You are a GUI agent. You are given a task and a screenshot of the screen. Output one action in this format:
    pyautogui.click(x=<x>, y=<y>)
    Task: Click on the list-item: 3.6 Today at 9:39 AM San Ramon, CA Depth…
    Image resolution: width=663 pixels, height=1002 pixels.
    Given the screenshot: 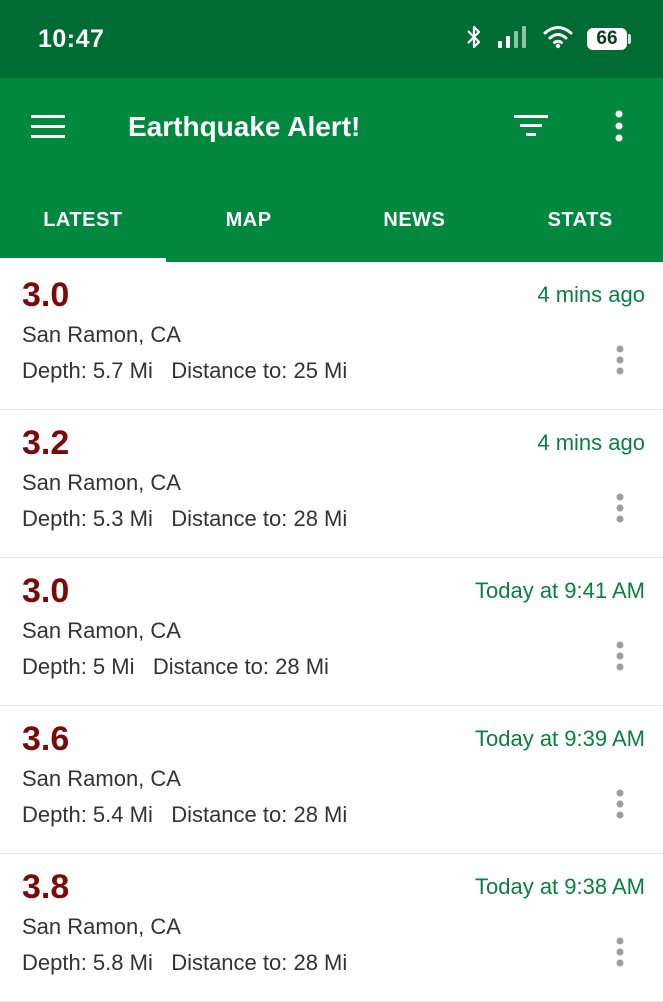 What is the action you would take?
    pyautogui.click(x=331, y=780)
    